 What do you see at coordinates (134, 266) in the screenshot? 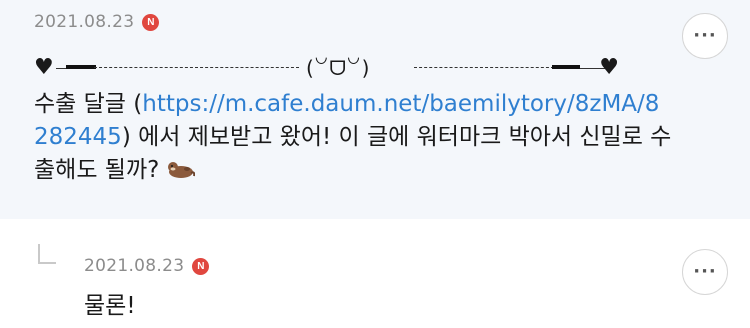
I see `reply-date: 2021.08.23` at bounding box center [134, 266].